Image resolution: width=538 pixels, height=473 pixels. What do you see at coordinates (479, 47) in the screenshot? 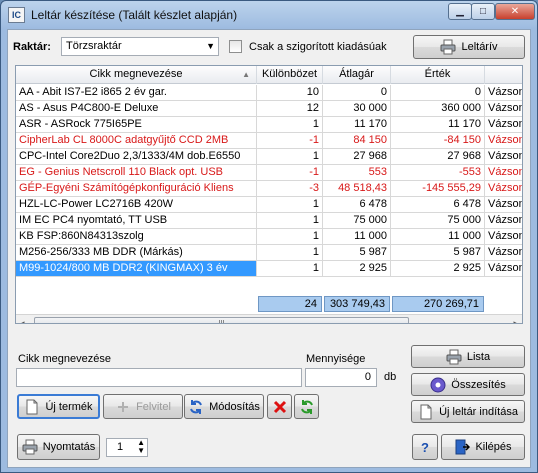
I see `leltariv-button-label: Leltárív` at bounding box center [479, 47].